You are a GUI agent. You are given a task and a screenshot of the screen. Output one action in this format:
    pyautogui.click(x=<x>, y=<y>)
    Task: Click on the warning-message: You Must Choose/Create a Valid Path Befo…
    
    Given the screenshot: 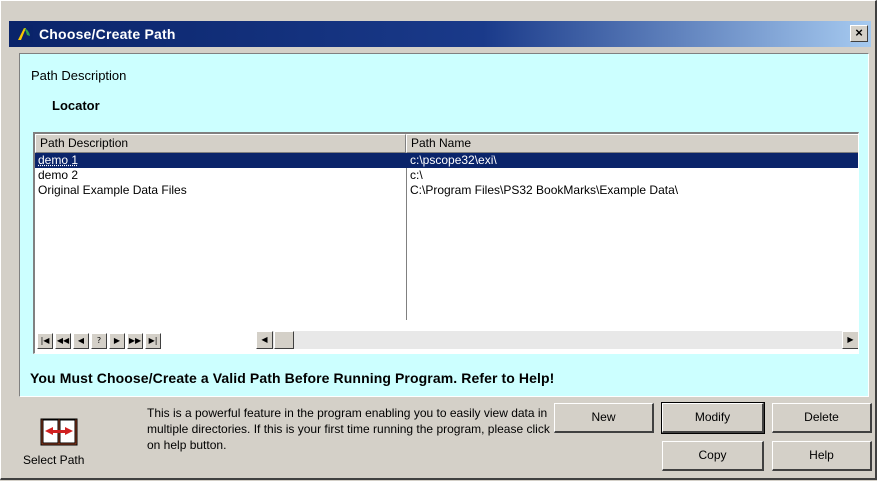 What is the action you would take?
    pyautogui.click(x=292, y=378)
    